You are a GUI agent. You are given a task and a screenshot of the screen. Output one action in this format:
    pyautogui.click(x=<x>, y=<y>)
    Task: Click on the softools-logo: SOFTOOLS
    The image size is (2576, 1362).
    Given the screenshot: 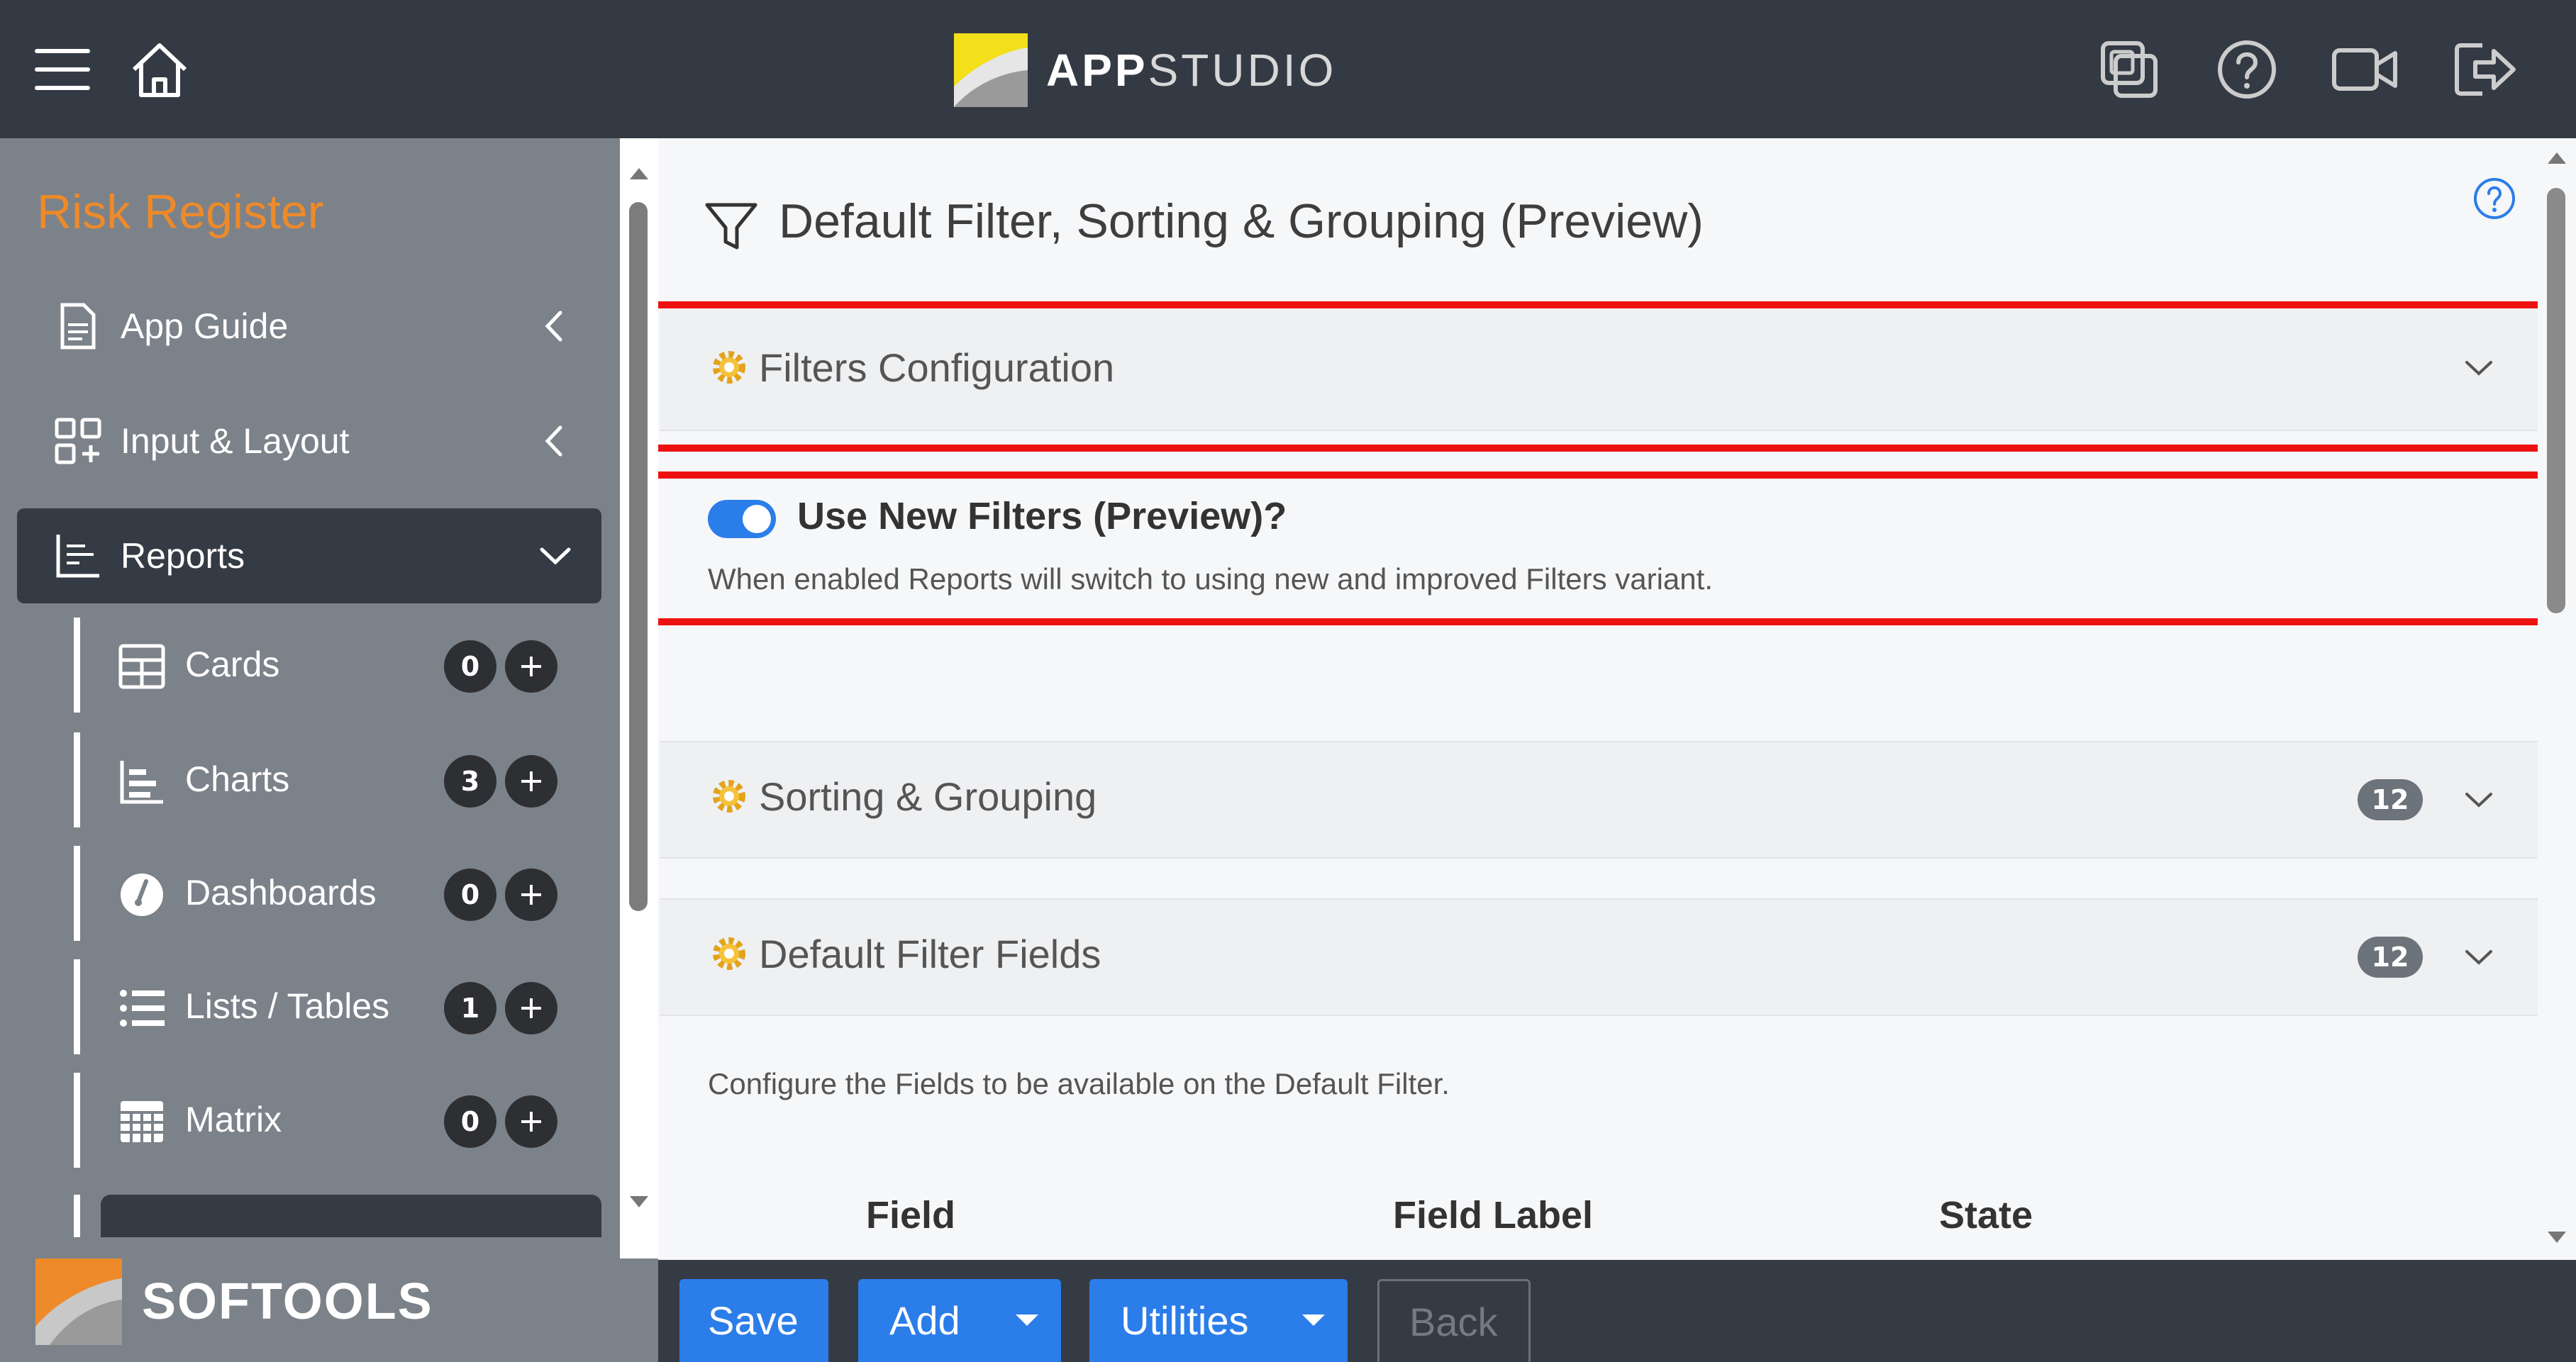 What is the action you would take?
    pyautogui.click(x=329, y=1310)
    